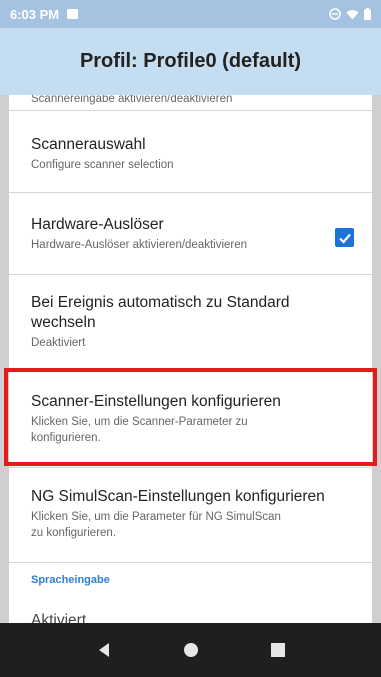 Image resolution: width=381 pixels, height=677 pixels. I want to click on list-item-title: Scannerauswahl, so click(88, 144).